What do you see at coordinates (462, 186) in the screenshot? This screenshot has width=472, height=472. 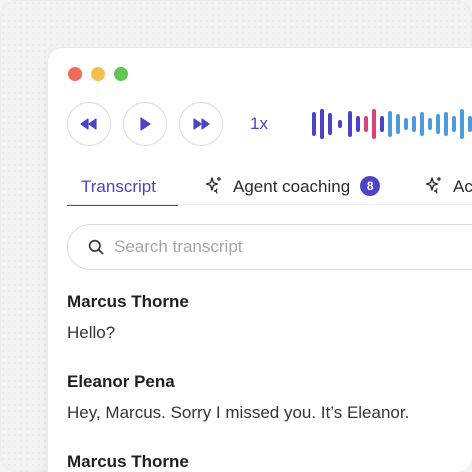 I see `tab-label: Ac` at bounding box center [462, 186].